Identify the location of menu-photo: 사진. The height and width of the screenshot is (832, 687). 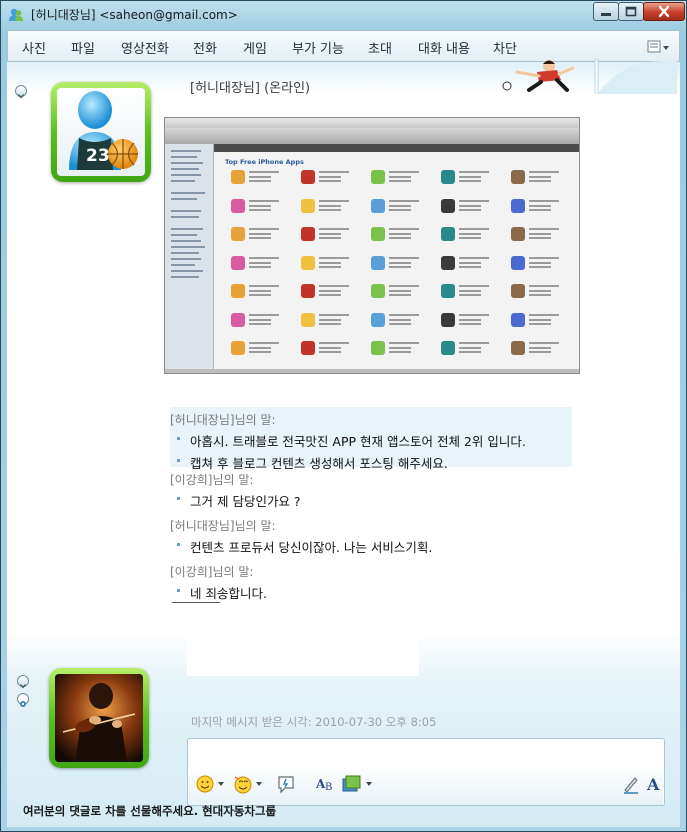
(34, 47).